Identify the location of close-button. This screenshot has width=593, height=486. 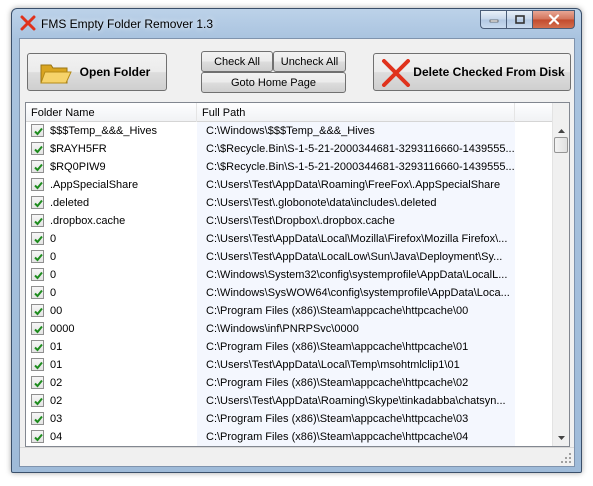
(553, 19).